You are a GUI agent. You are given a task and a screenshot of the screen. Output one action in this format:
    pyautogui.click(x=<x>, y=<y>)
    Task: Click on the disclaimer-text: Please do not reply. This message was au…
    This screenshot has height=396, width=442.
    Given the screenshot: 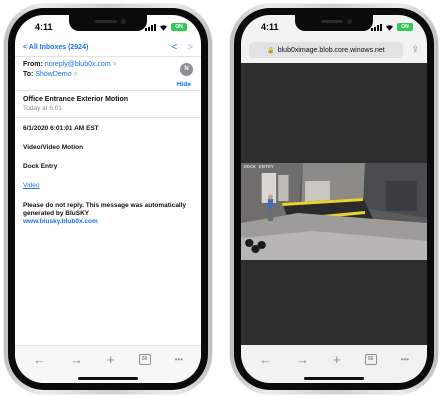 What is the action you would take?
    pyautogui.click(x=105, y=209)
    